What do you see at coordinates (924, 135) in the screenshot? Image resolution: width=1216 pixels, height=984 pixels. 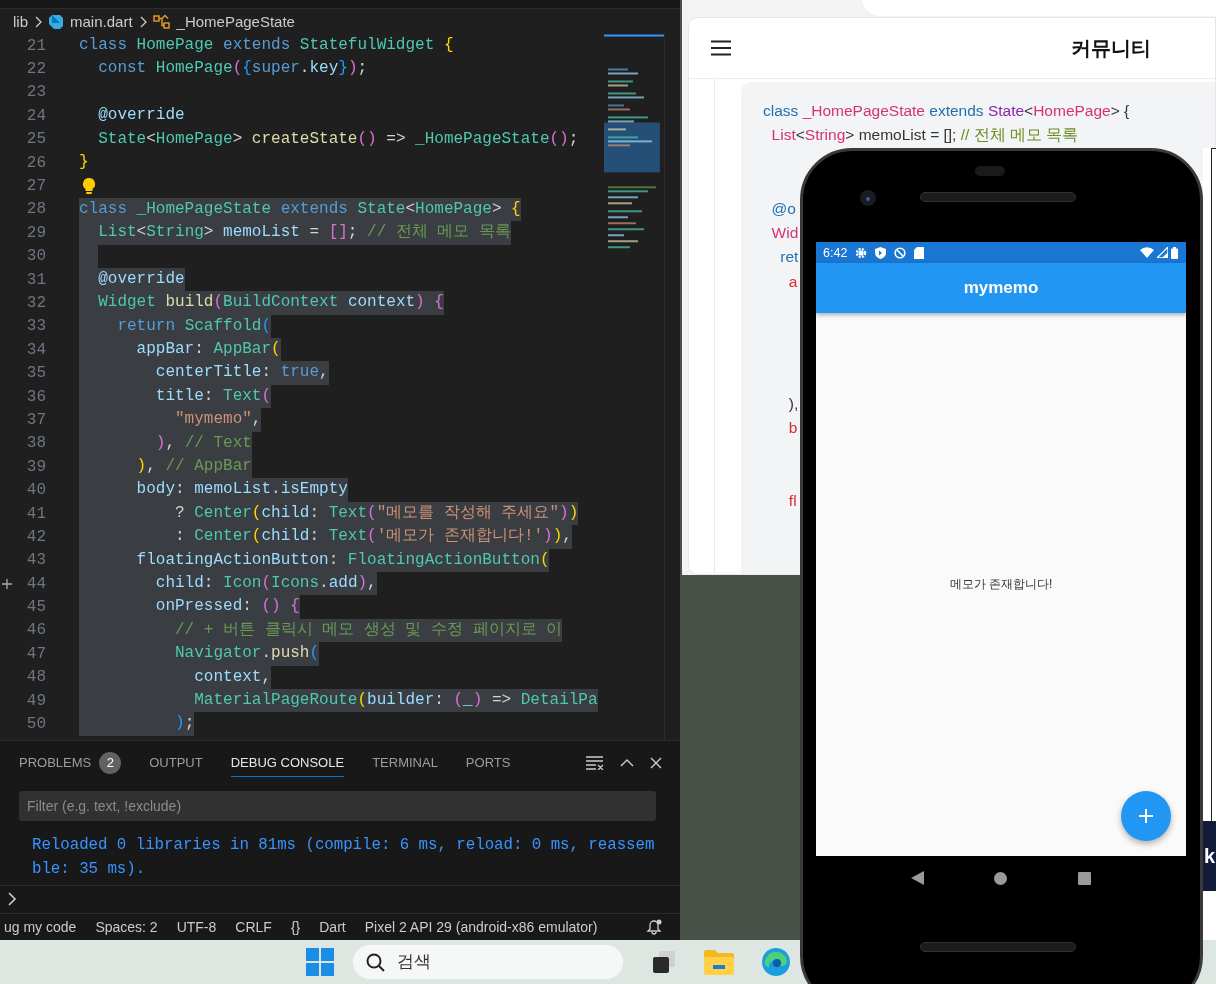 I see `code-line: List<String> memoList = []; // 전체 메모 목록` at bounding box center [924, 135].